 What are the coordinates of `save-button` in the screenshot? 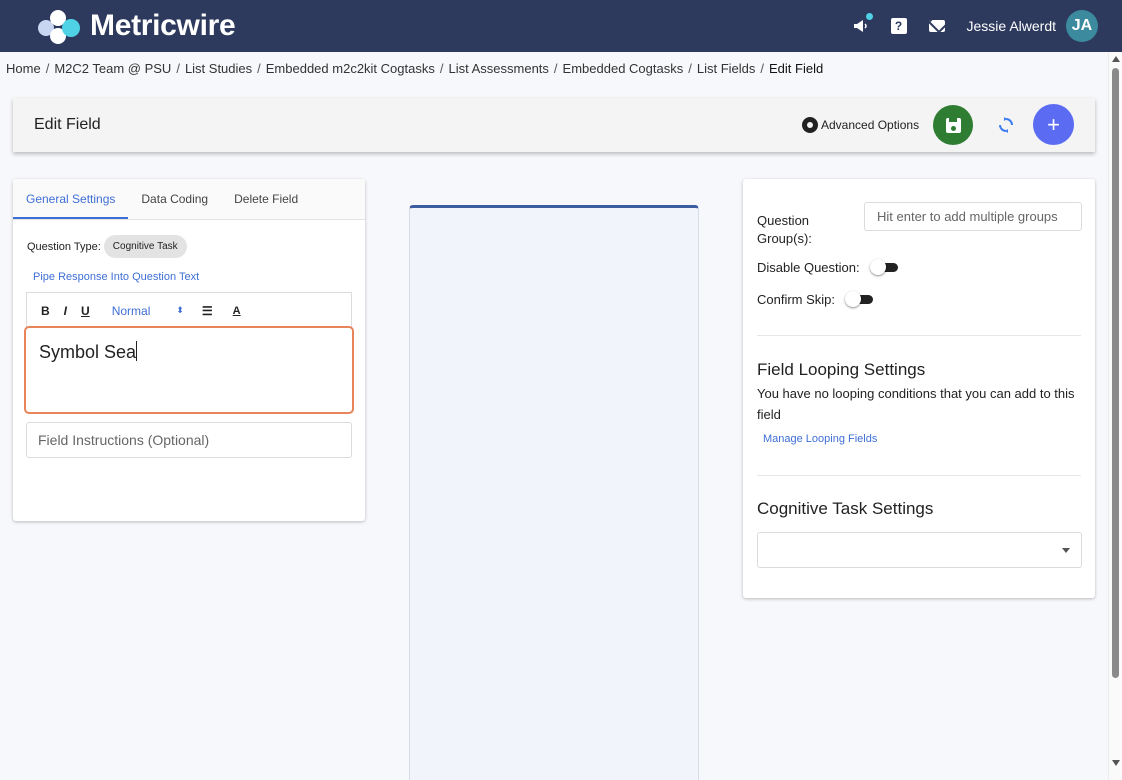 It's located at (953, 125).